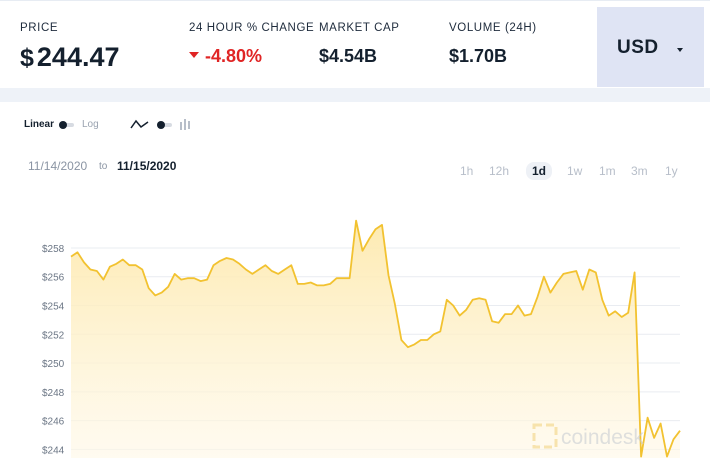  Describe the element at coordinates (638, 47) in the screenshot. I see `currency-selector-label: USD` at that location.